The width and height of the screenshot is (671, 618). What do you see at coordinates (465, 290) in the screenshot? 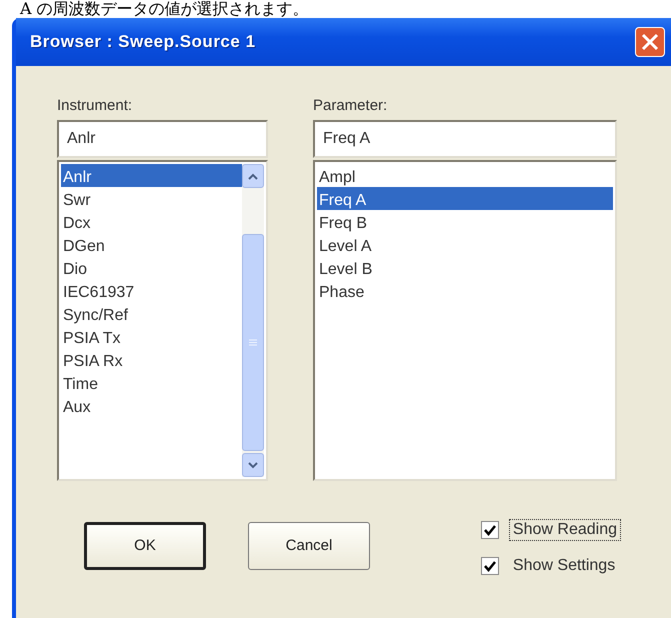
I see `list-item: Phase` at bounding box center [465, 290].